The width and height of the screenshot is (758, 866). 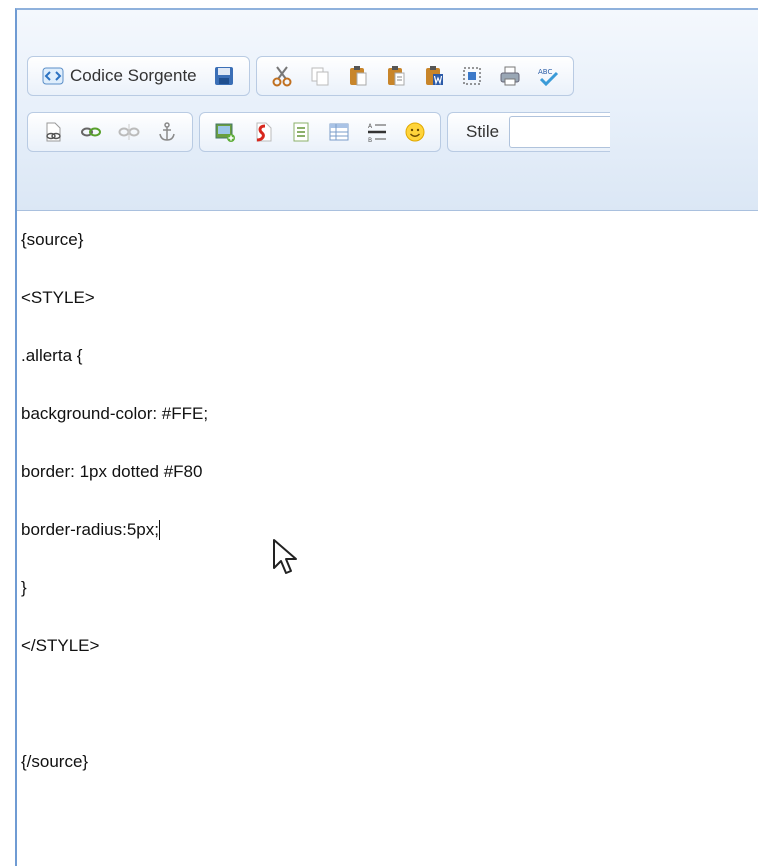 I want to click on style-label: Stile, so click(x=483, y=131).